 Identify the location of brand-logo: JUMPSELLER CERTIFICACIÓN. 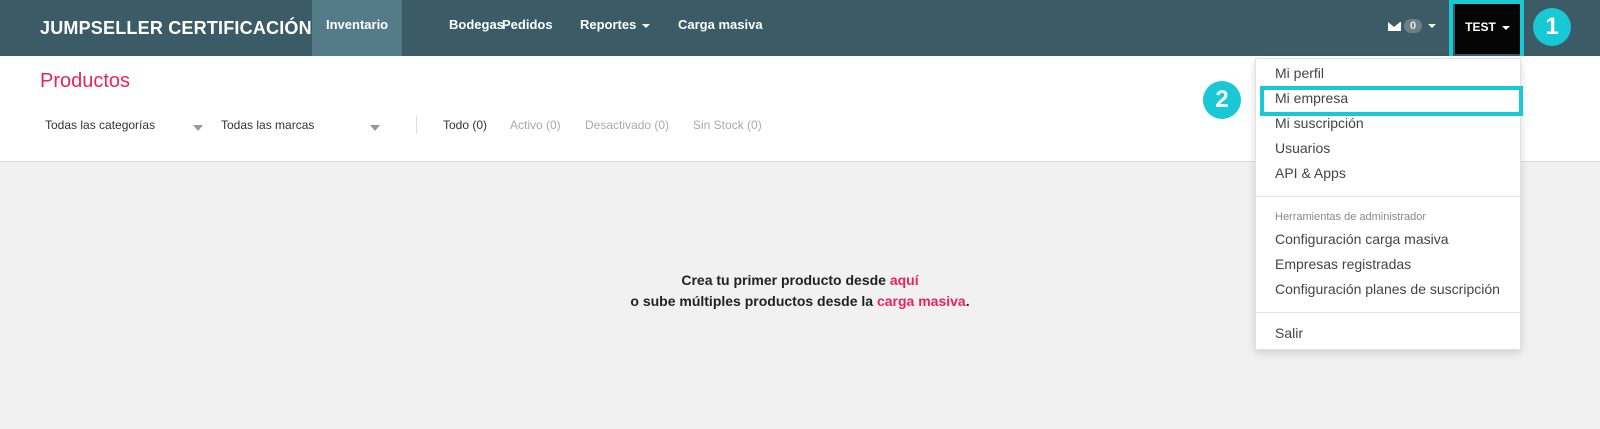
(176, 28).